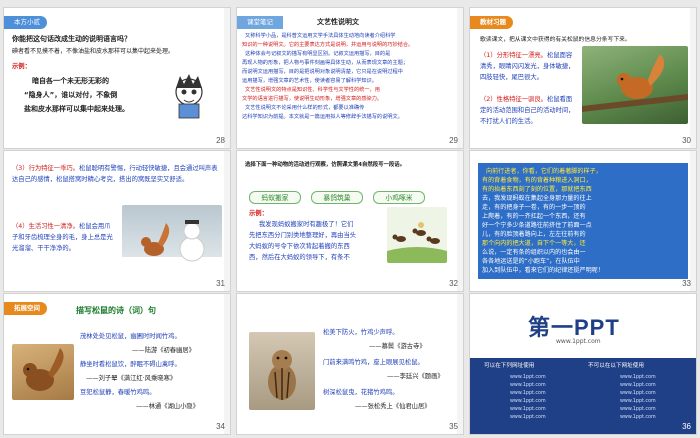 The width and height of the screenshot is (700, 438). What do you see at coordinates (491, 22) in the screenshot?
I see `slide-tag: 教材习题` at bounding box center [491, 22].